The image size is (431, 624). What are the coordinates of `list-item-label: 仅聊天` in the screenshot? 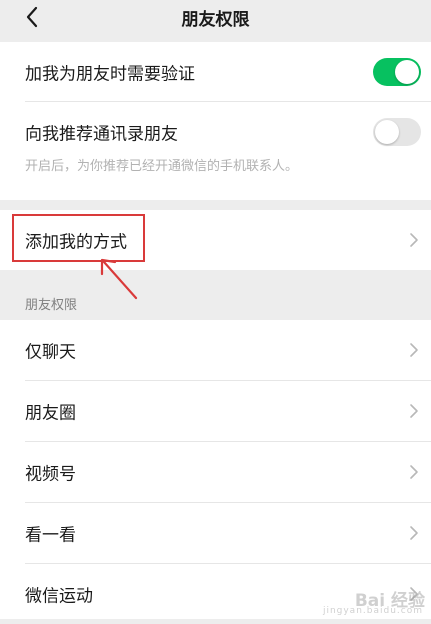 It's located at (50, 352).